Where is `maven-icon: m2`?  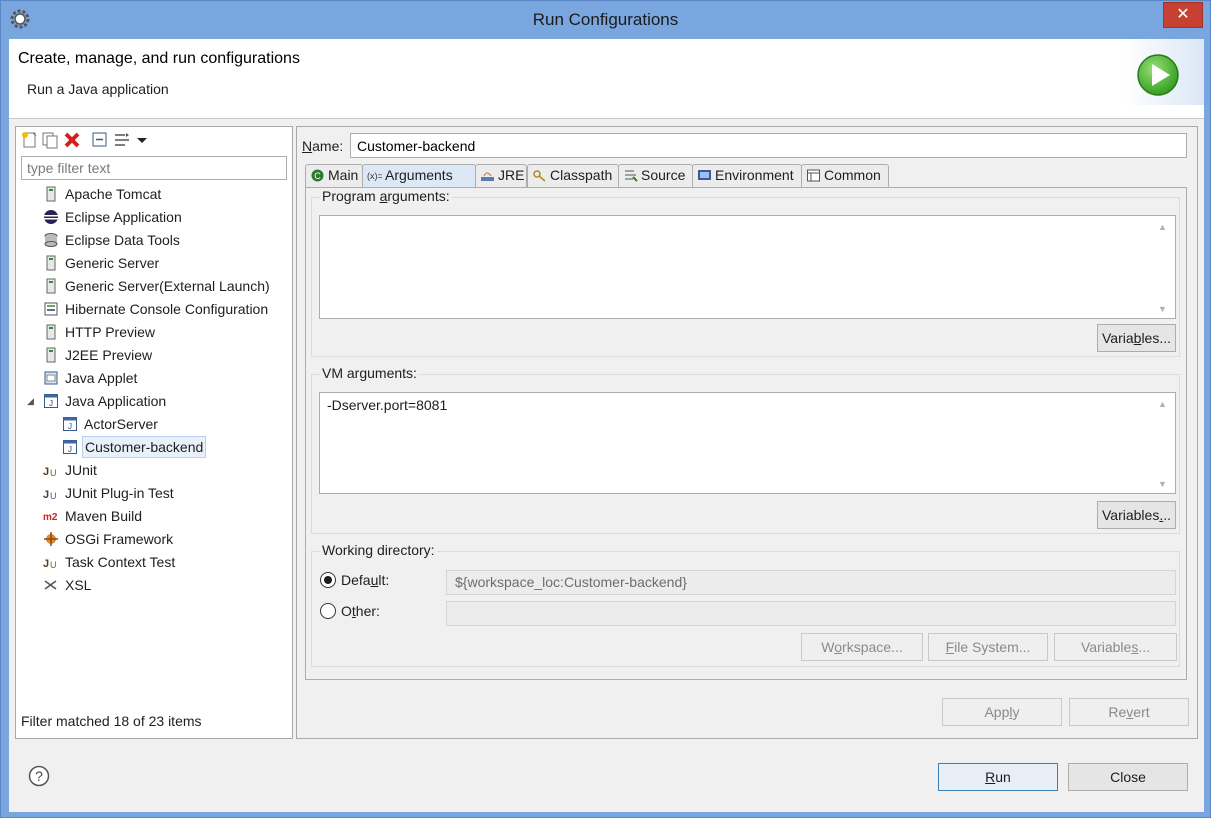 maven-icon: m2 is located at coordinates (51, 516).